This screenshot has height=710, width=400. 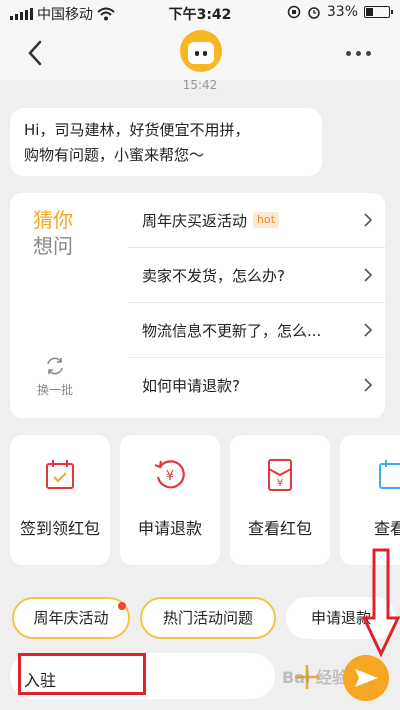 I want to click on annotation-highlight-box, so click(x=82, y=674).